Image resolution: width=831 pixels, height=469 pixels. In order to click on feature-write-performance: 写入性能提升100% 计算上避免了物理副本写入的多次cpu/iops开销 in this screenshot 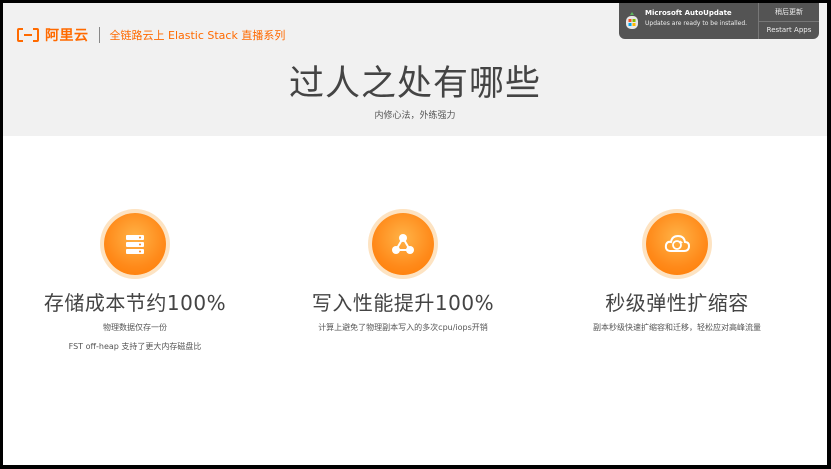, I will do `click(403, 273)`.